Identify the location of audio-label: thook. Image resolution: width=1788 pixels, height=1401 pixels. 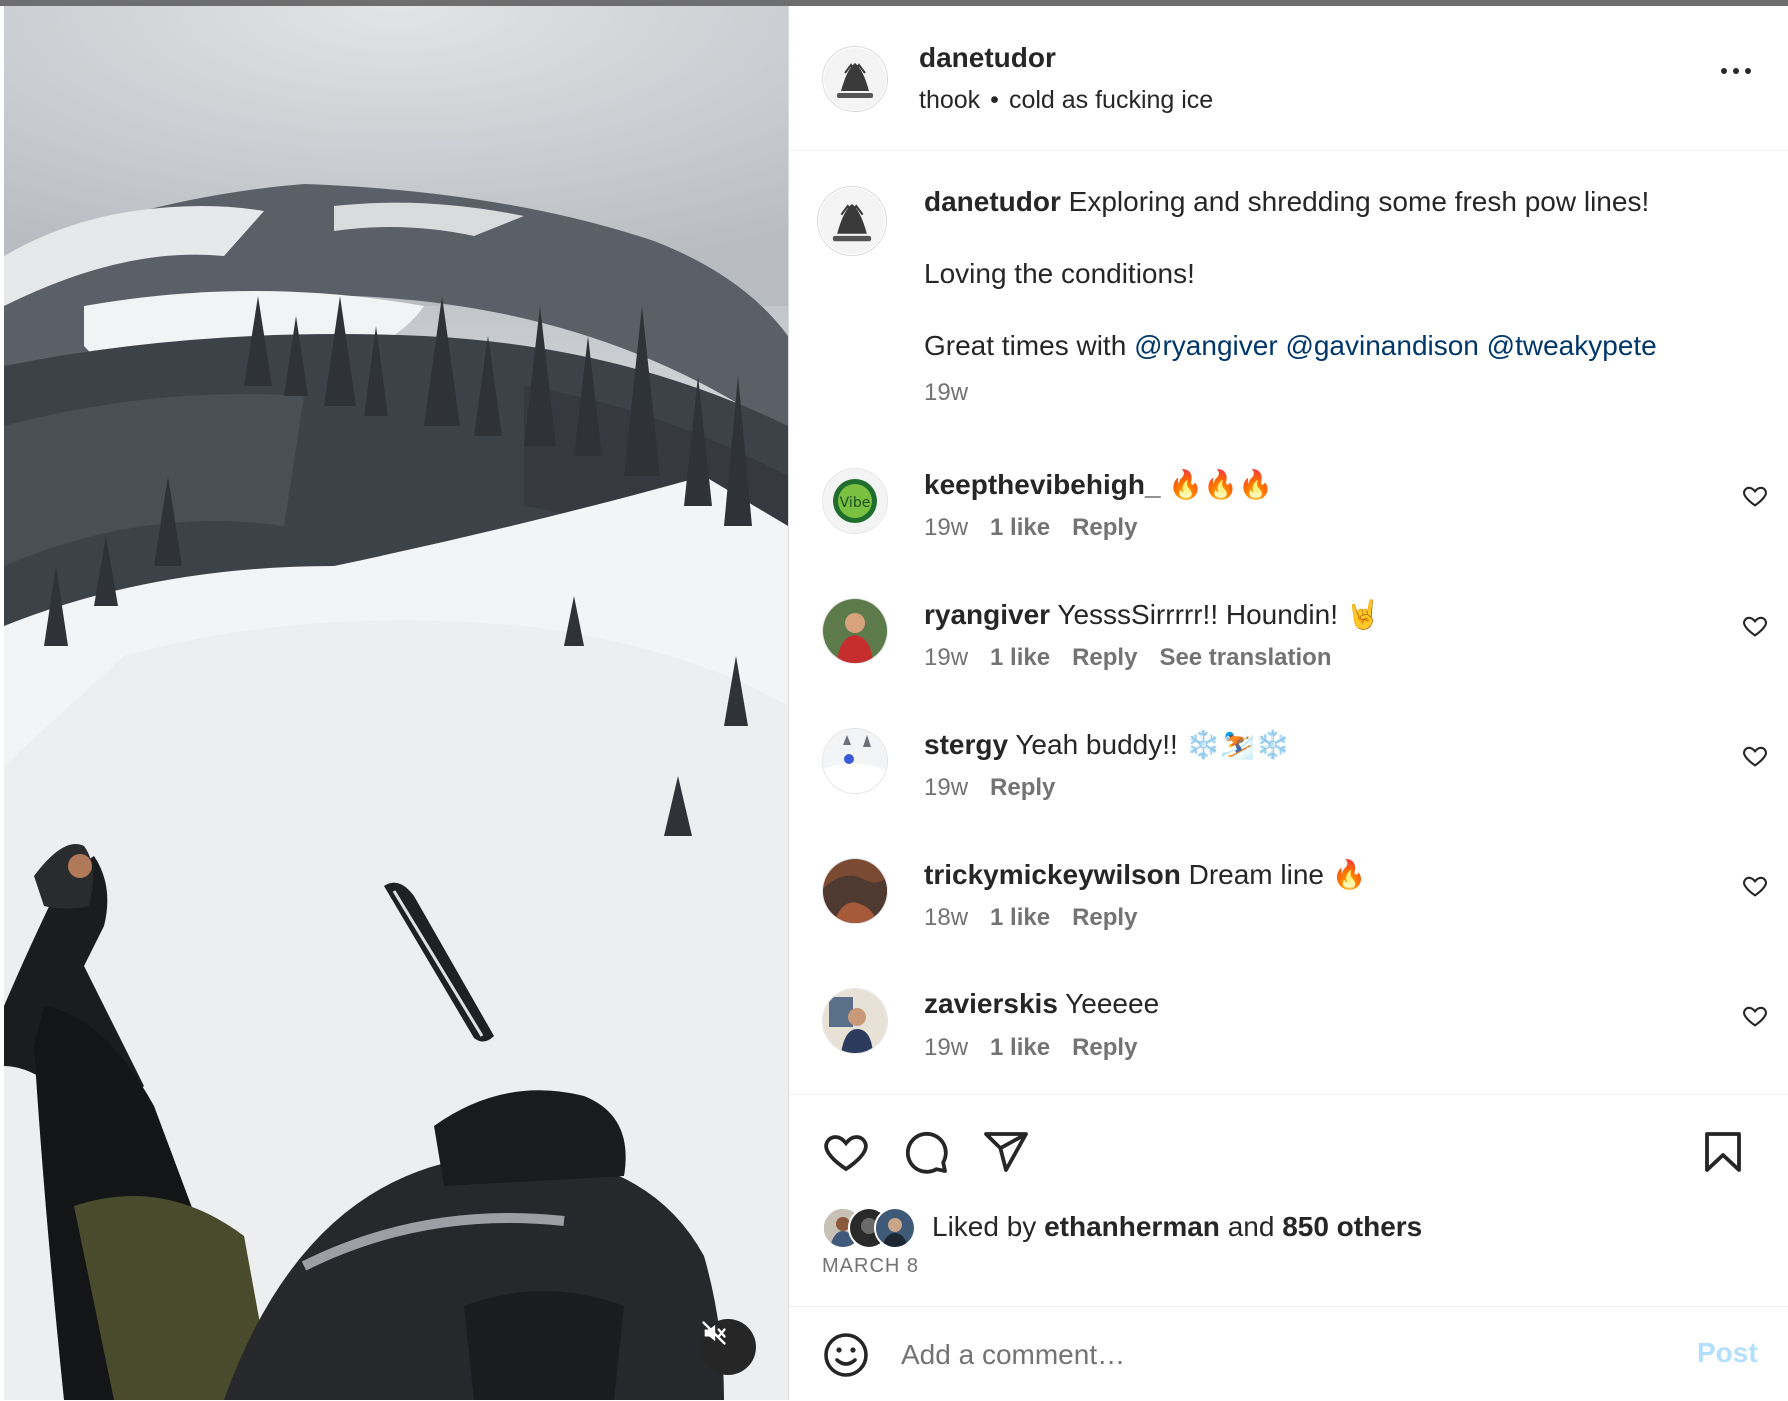
(949, 100).